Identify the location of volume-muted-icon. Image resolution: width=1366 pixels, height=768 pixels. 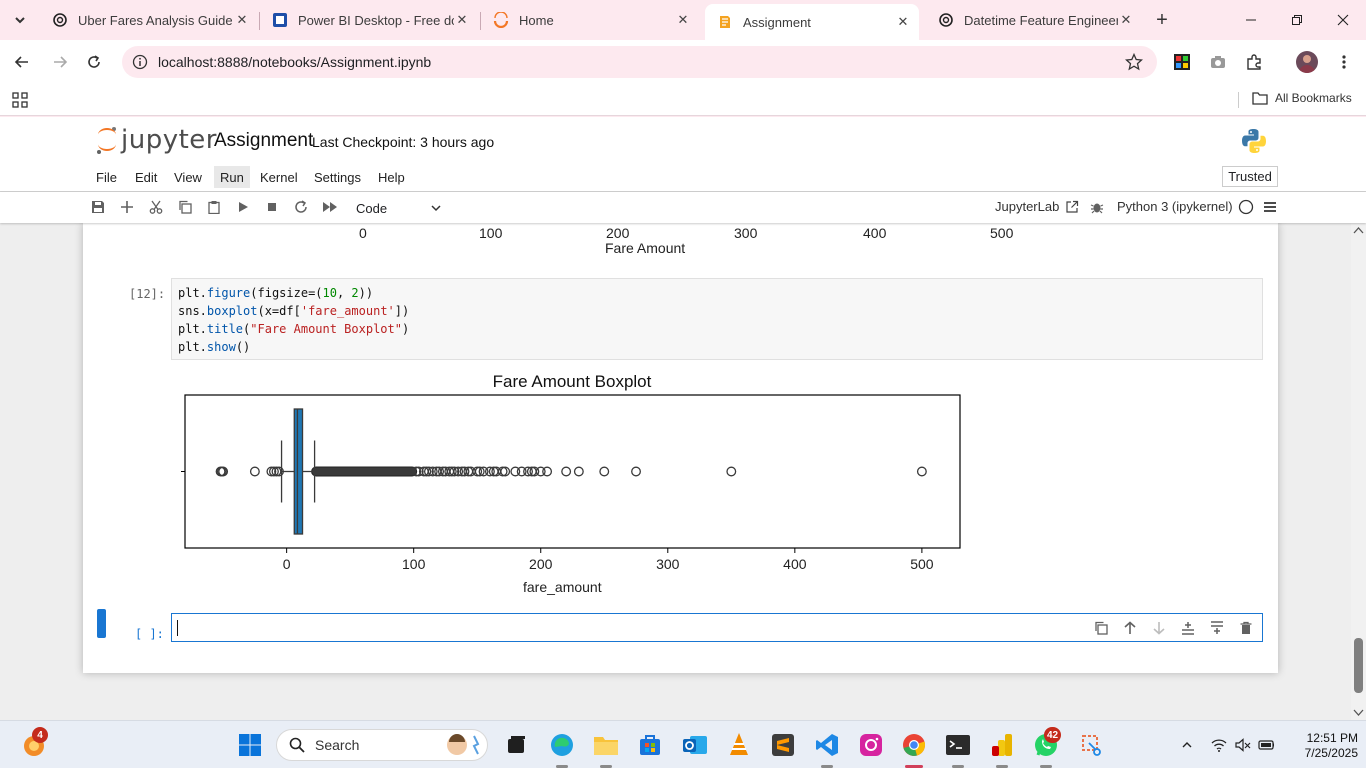
(1243, 745).